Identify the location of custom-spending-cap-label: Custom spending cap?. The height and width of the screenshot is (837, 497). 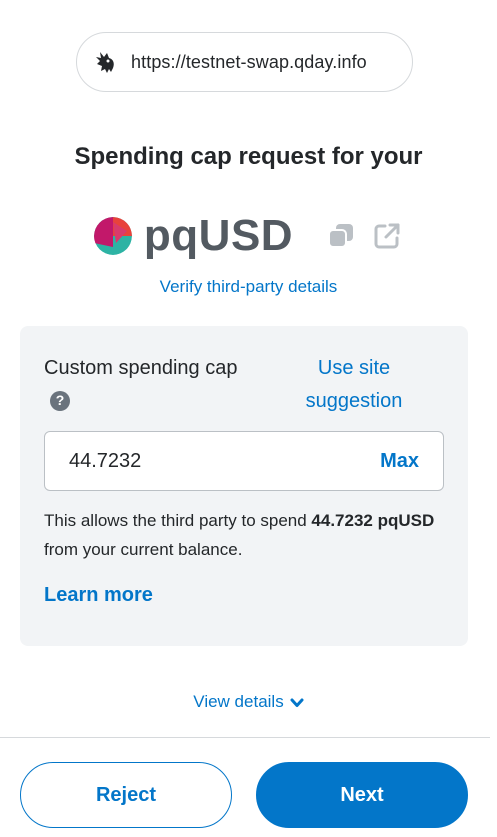
(144, 385).